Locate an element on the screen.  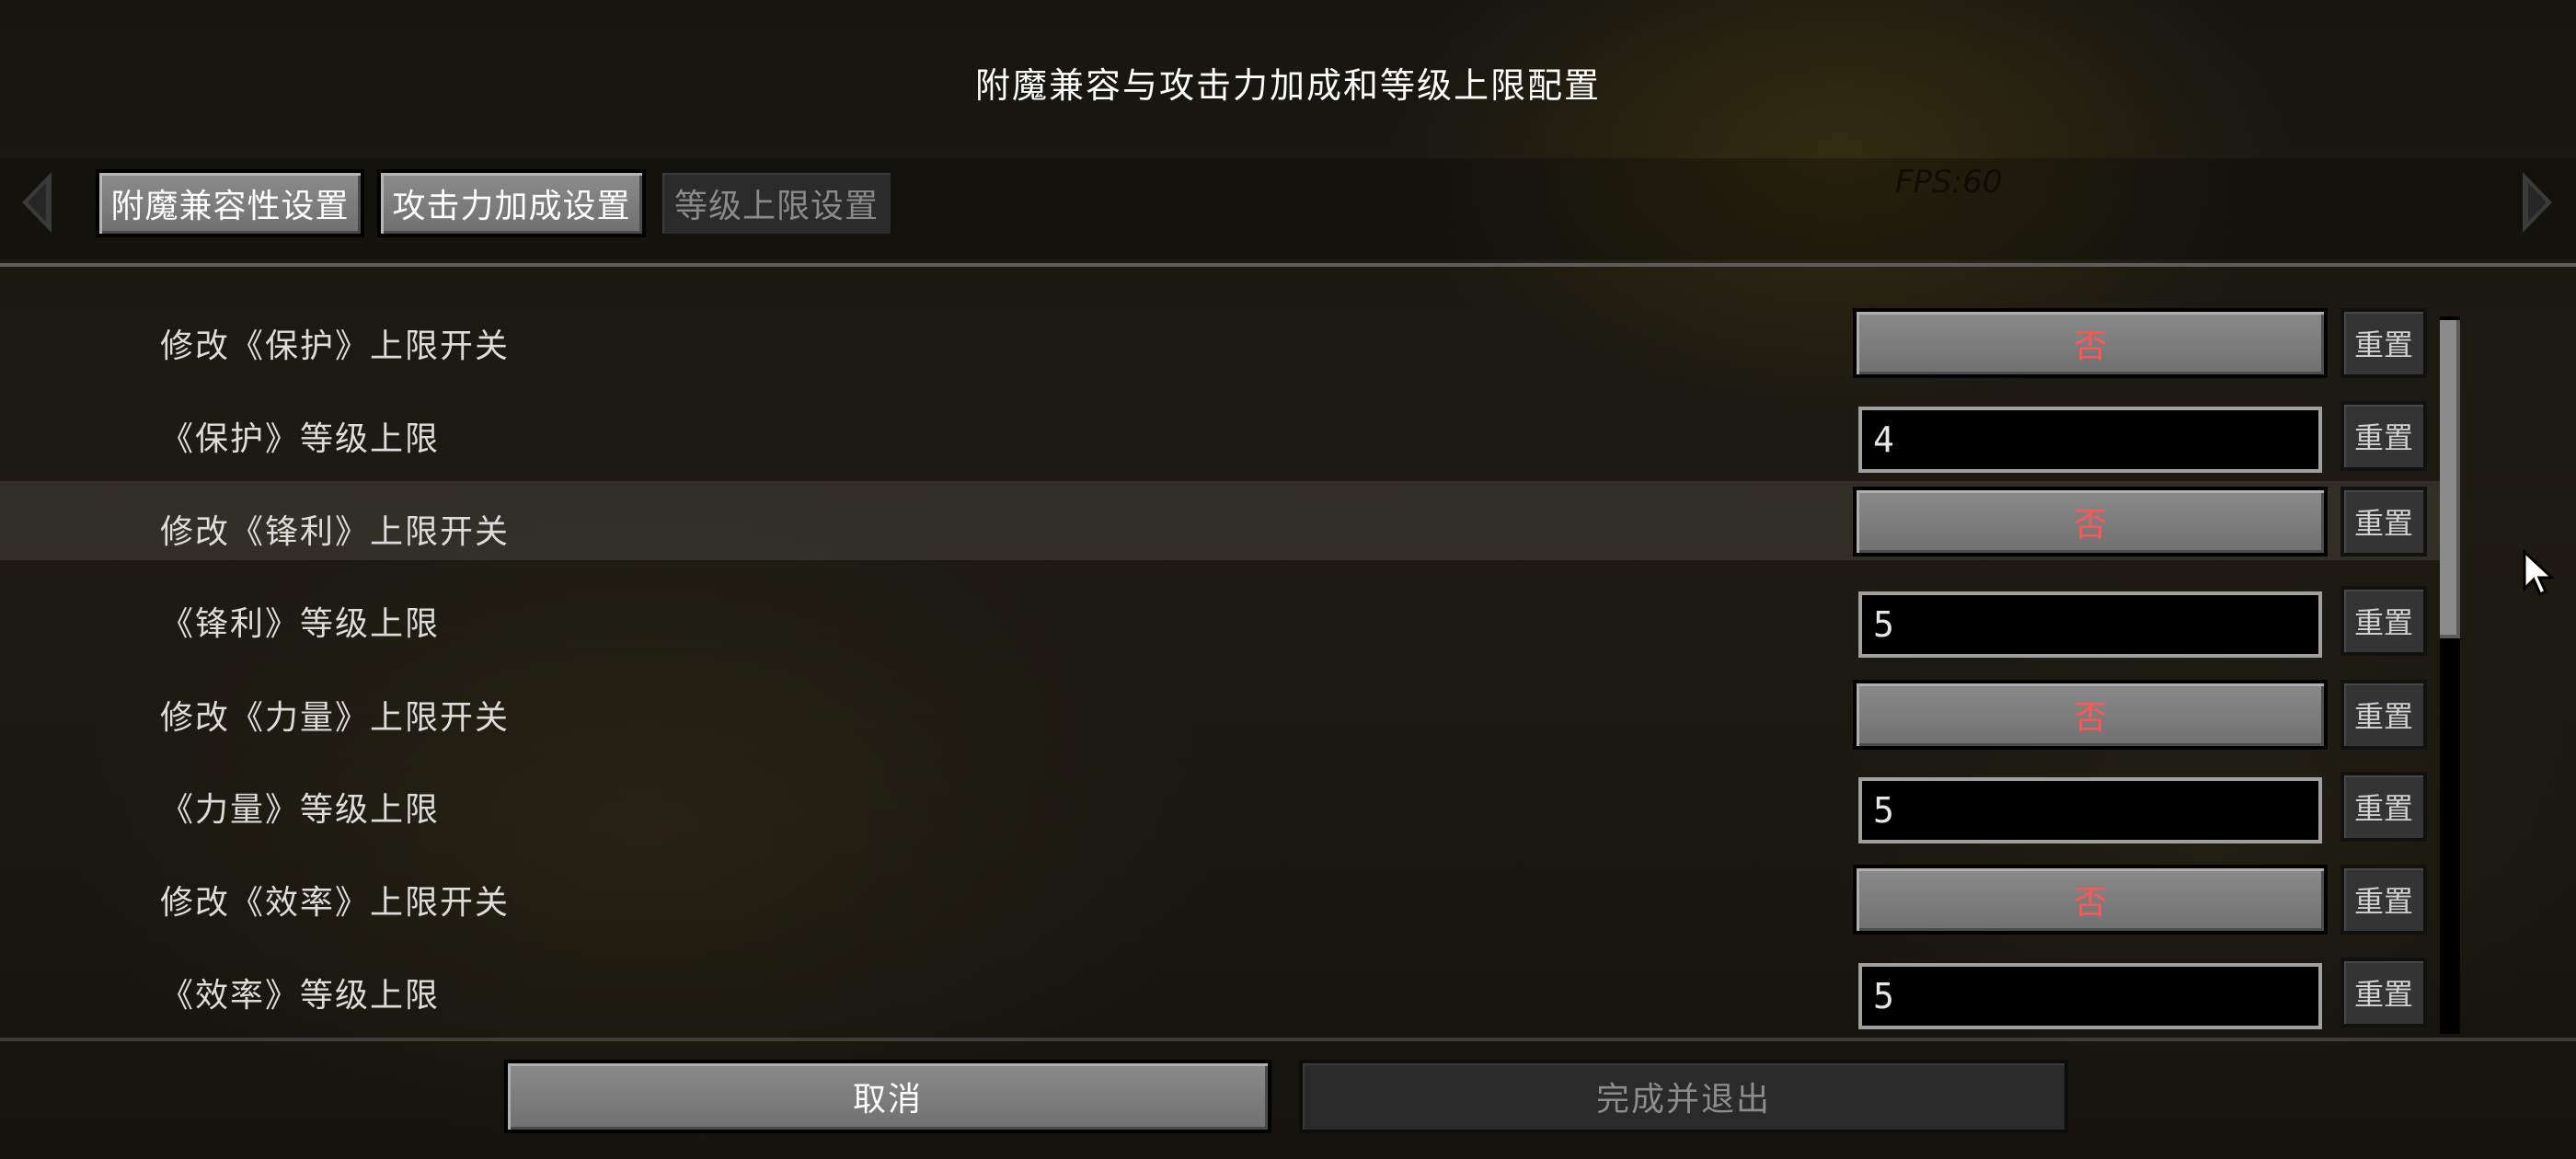
config-row-hovered: 修改《锋利》上限开关 否 重置 is located at coordinates (1223, 520).